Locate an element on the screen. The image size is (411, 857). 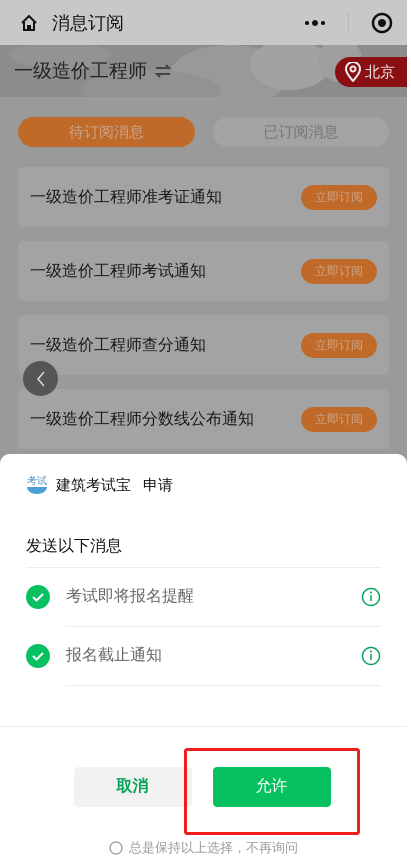
switch-icon is located at coordinates (163, 71).